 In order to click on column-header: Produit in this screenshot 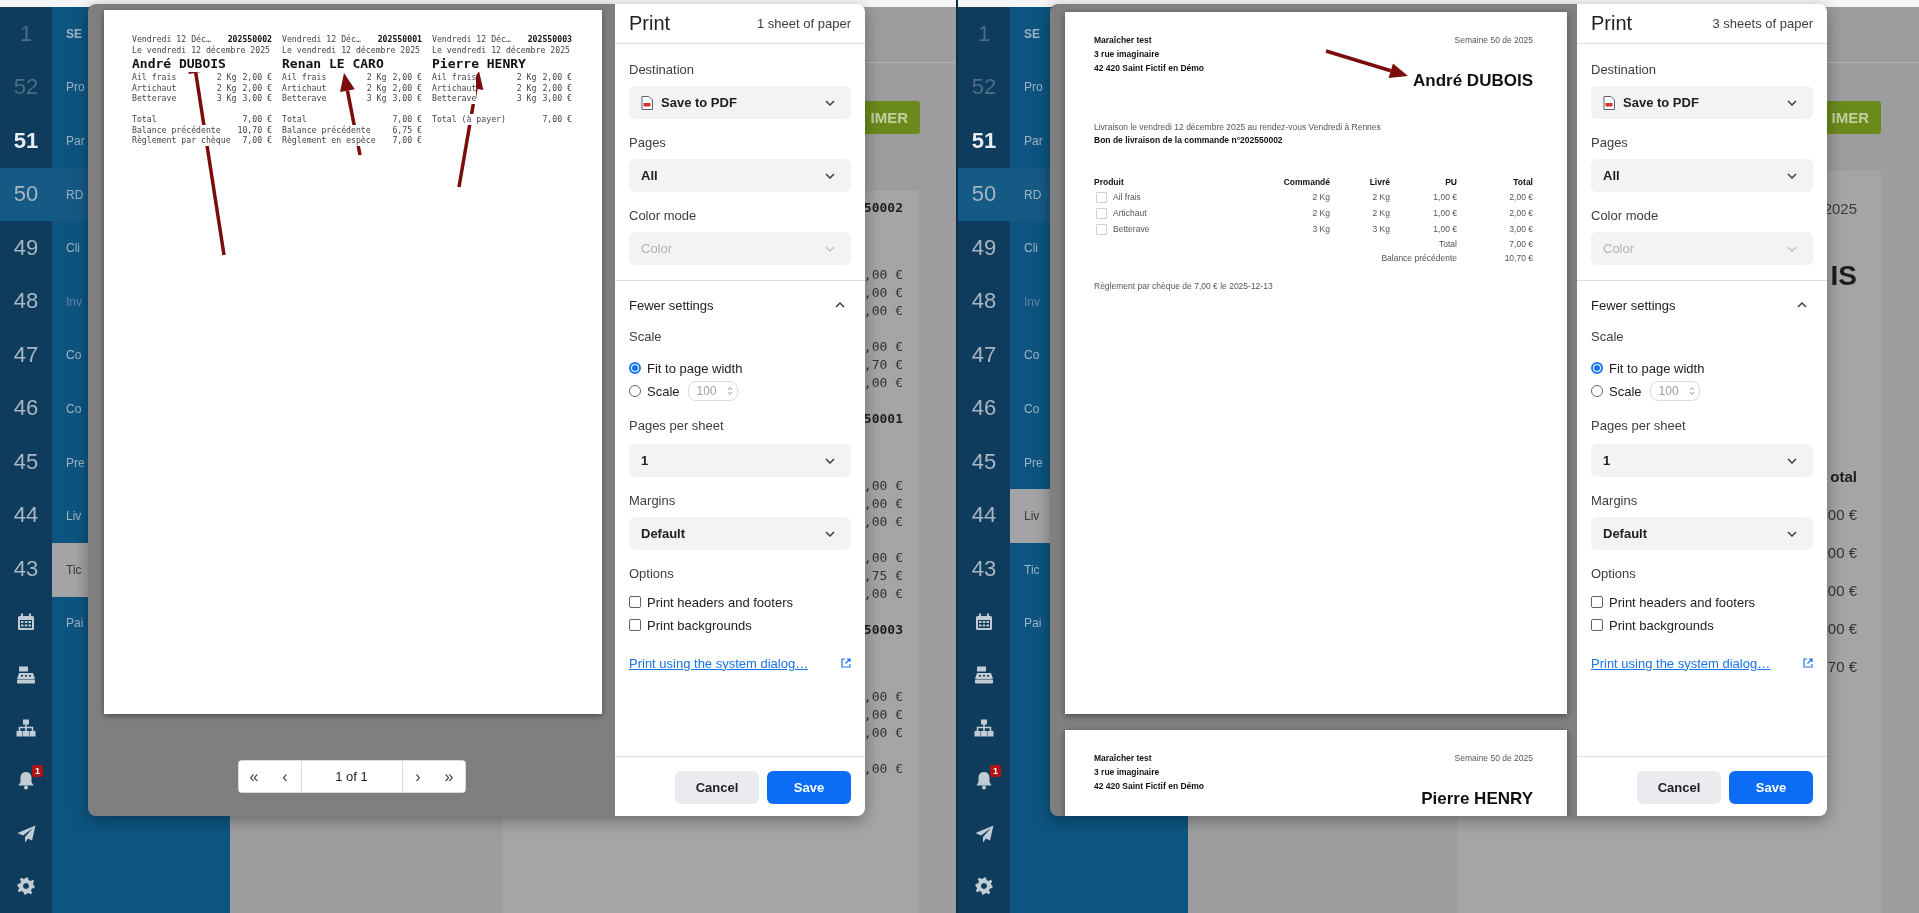, I will do `click(1109, 182)`.